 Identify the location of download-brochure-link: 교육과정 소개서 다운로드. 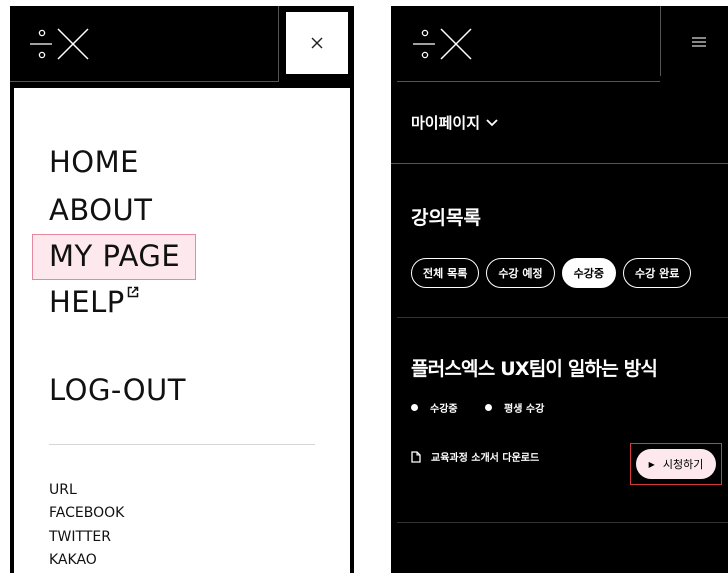
(475, 456).